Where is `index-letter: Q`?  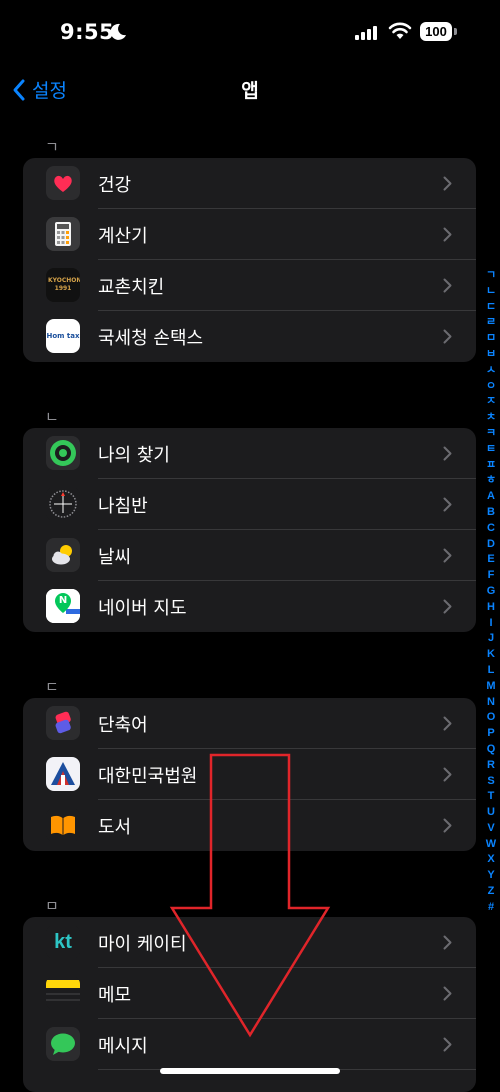 index-letter: Q is located at coordinates (491, 750).